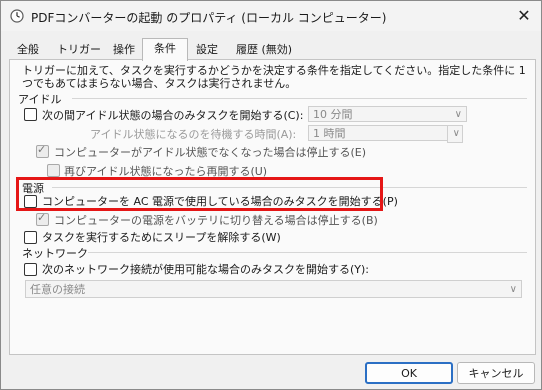  I want to click on idle-section-title: アイドル, so click(40, 99).